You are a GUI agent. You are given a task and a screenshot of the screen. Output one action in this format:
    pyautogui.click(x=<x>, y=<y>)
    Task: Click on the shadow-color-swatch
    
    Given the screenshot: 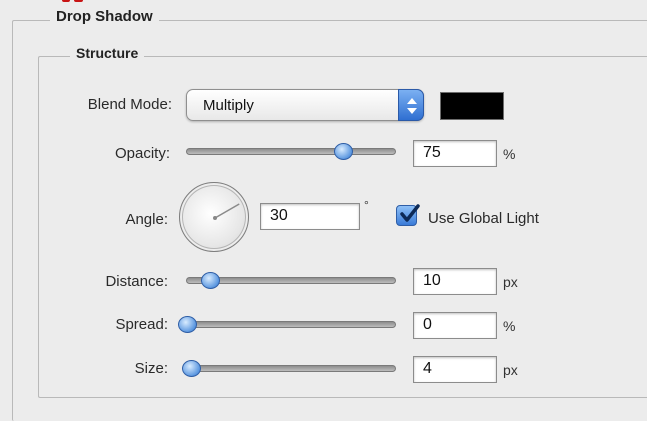 What is the action you would take?
    pyautogui.click(x=472, y=106)
    